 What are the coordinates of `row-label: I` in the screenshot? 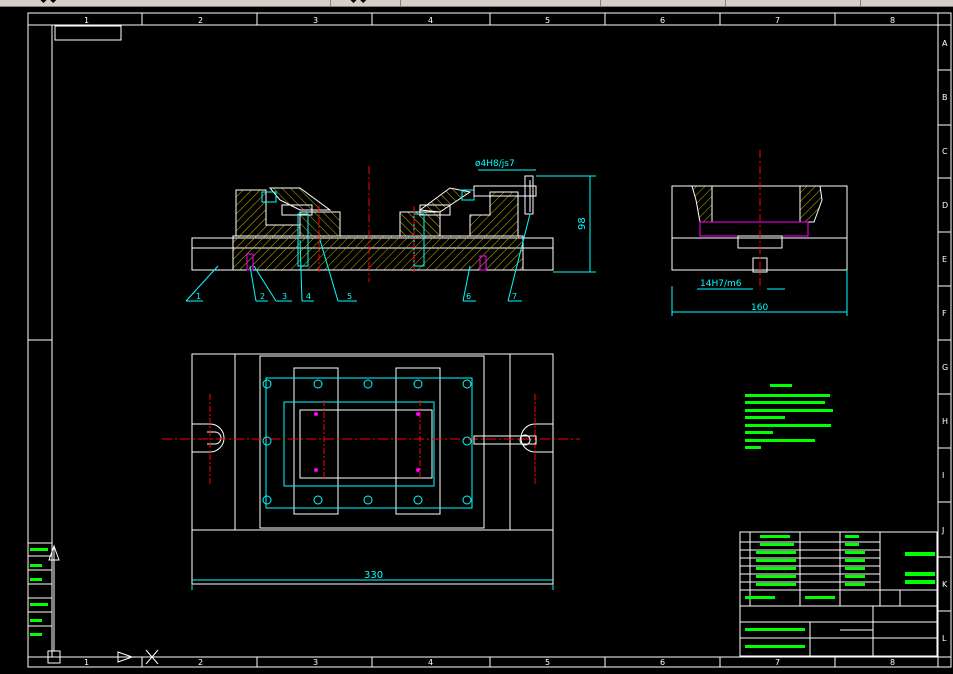 It's located at (943, 475).